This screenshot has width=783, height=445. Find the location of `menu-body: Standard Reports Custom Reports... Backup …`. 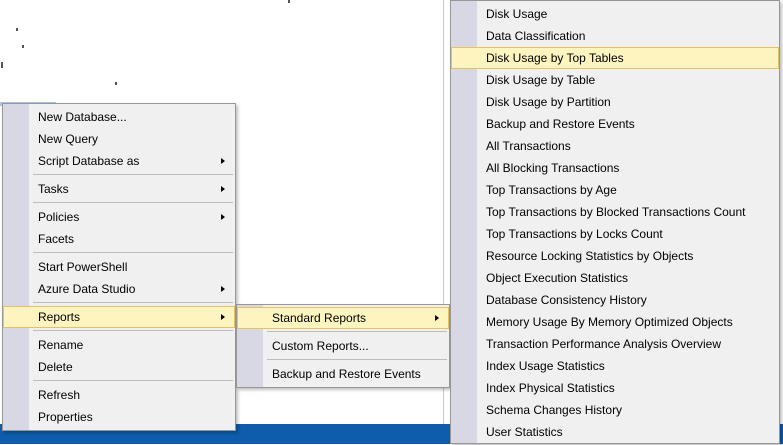

menu-body: Standard Reports Custom Reports... Backup … is located at coordinates (343, 346).